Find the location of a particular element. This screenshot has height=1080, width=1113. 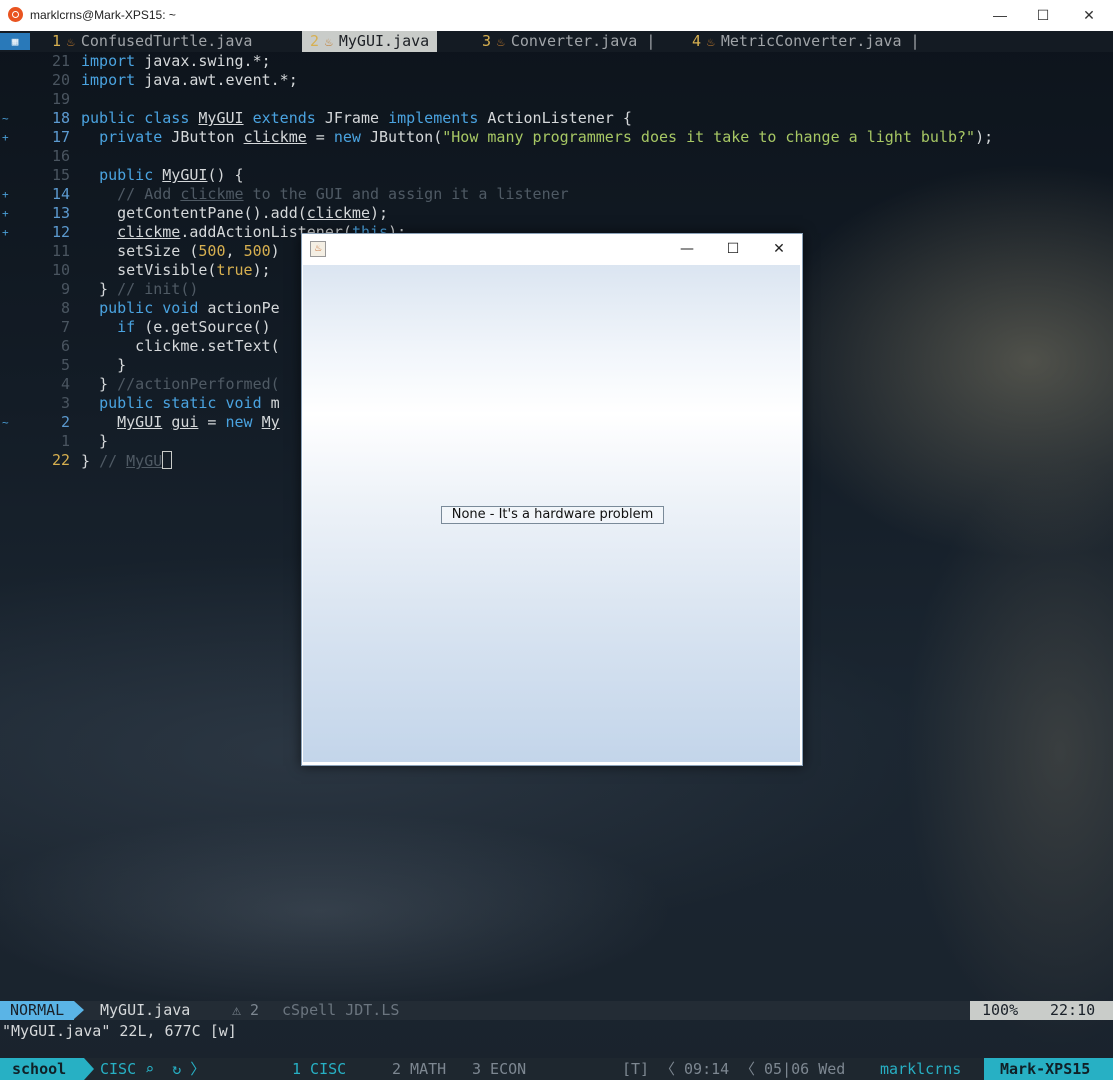

java-close-button: ✕ is located at coordinates (779, 249).